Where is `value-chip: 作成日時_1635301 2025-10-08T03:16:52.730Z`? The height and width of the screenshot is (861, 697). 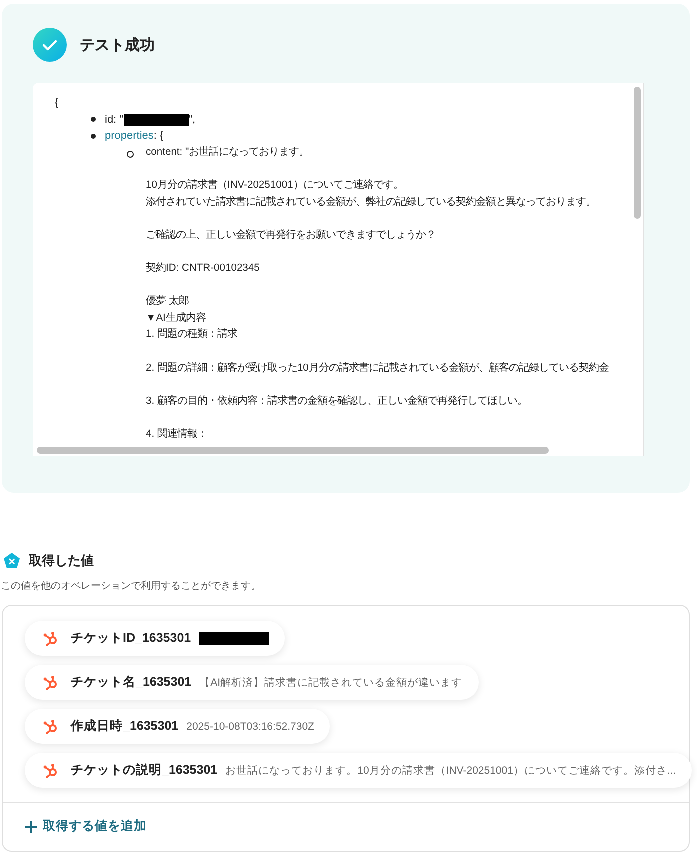
value-chip: 作成日時_1635301 2025-10-08T03:16:52.730Z is located at coordinates (177, 726).